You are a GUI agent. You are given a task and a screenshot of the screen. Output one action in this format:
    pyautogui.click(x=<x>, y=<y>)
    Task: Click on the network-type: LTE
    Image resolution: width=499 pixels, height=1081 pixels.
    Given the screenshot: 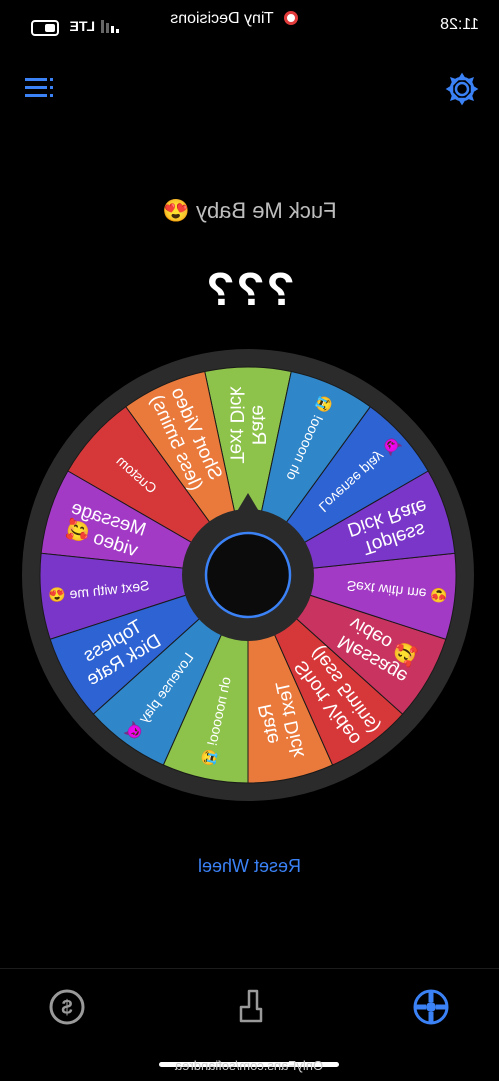 What is the action you would take?
    pyautogui.click(x=82, y=26)
    